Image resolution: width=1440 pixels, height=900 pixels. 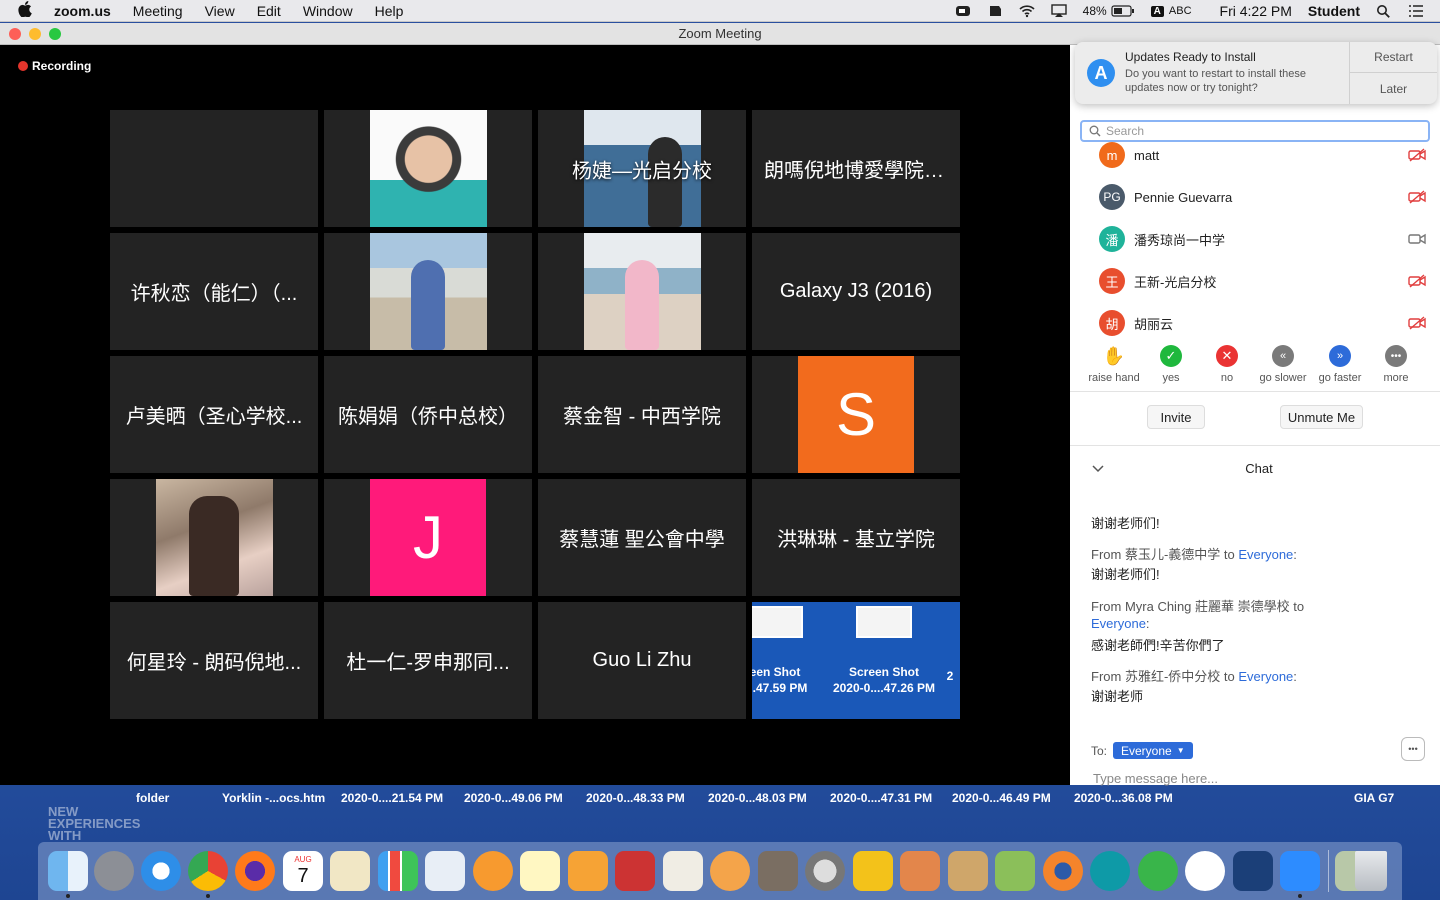 I want to click on readwrite-icon, so click(x=1253, y=871).